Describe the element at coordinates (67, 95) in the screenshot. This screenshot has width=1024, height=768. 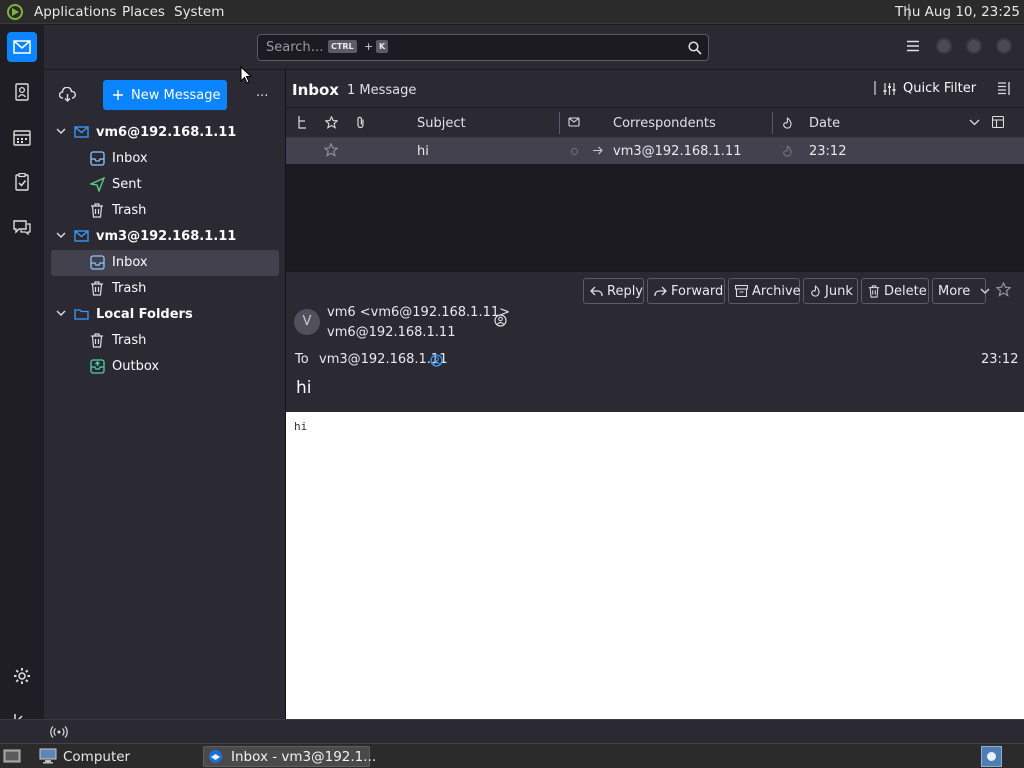
I see `get-messages-button` at that location.